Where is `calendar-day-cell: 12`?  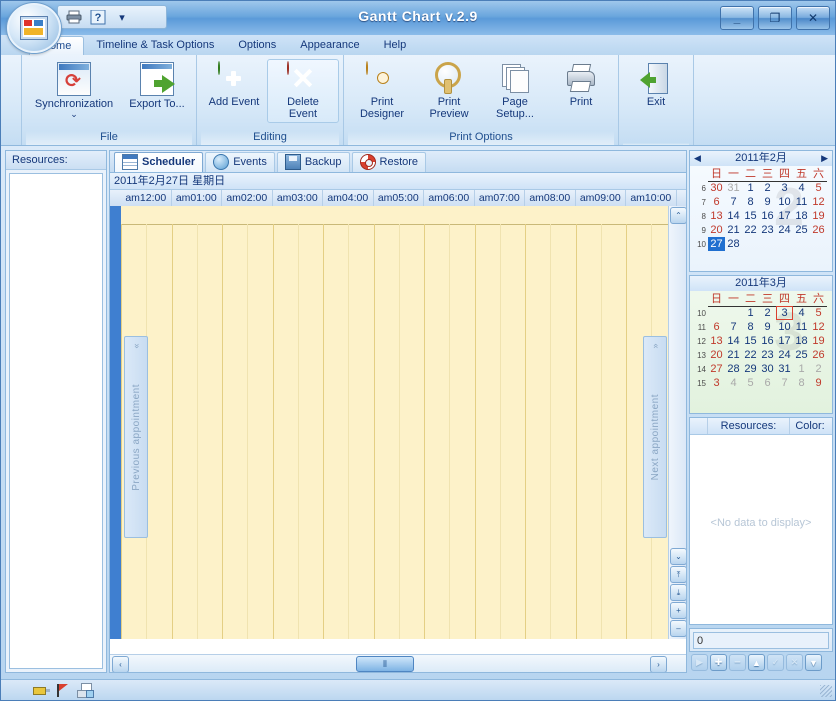 calendar-day-cell: 12 is located at coordinates (818, 327).